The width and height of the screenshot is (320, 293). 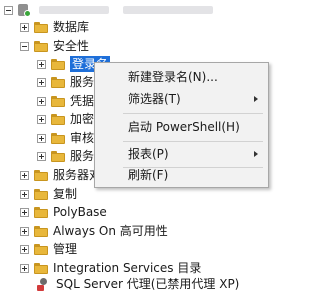 I want to click on menu-item-label: 筛选器(T), so click(x=154, y=99).